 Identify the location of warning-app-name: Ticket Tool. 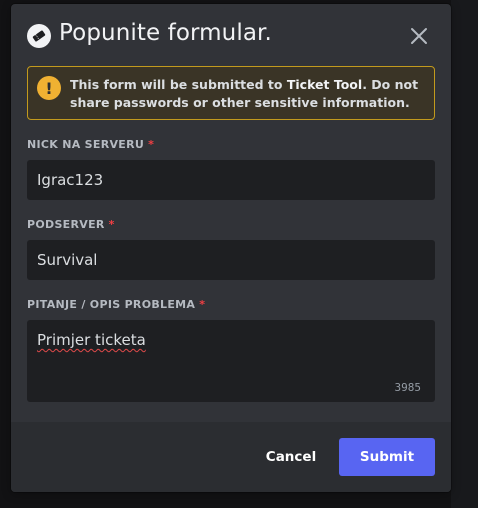
(324, 84).